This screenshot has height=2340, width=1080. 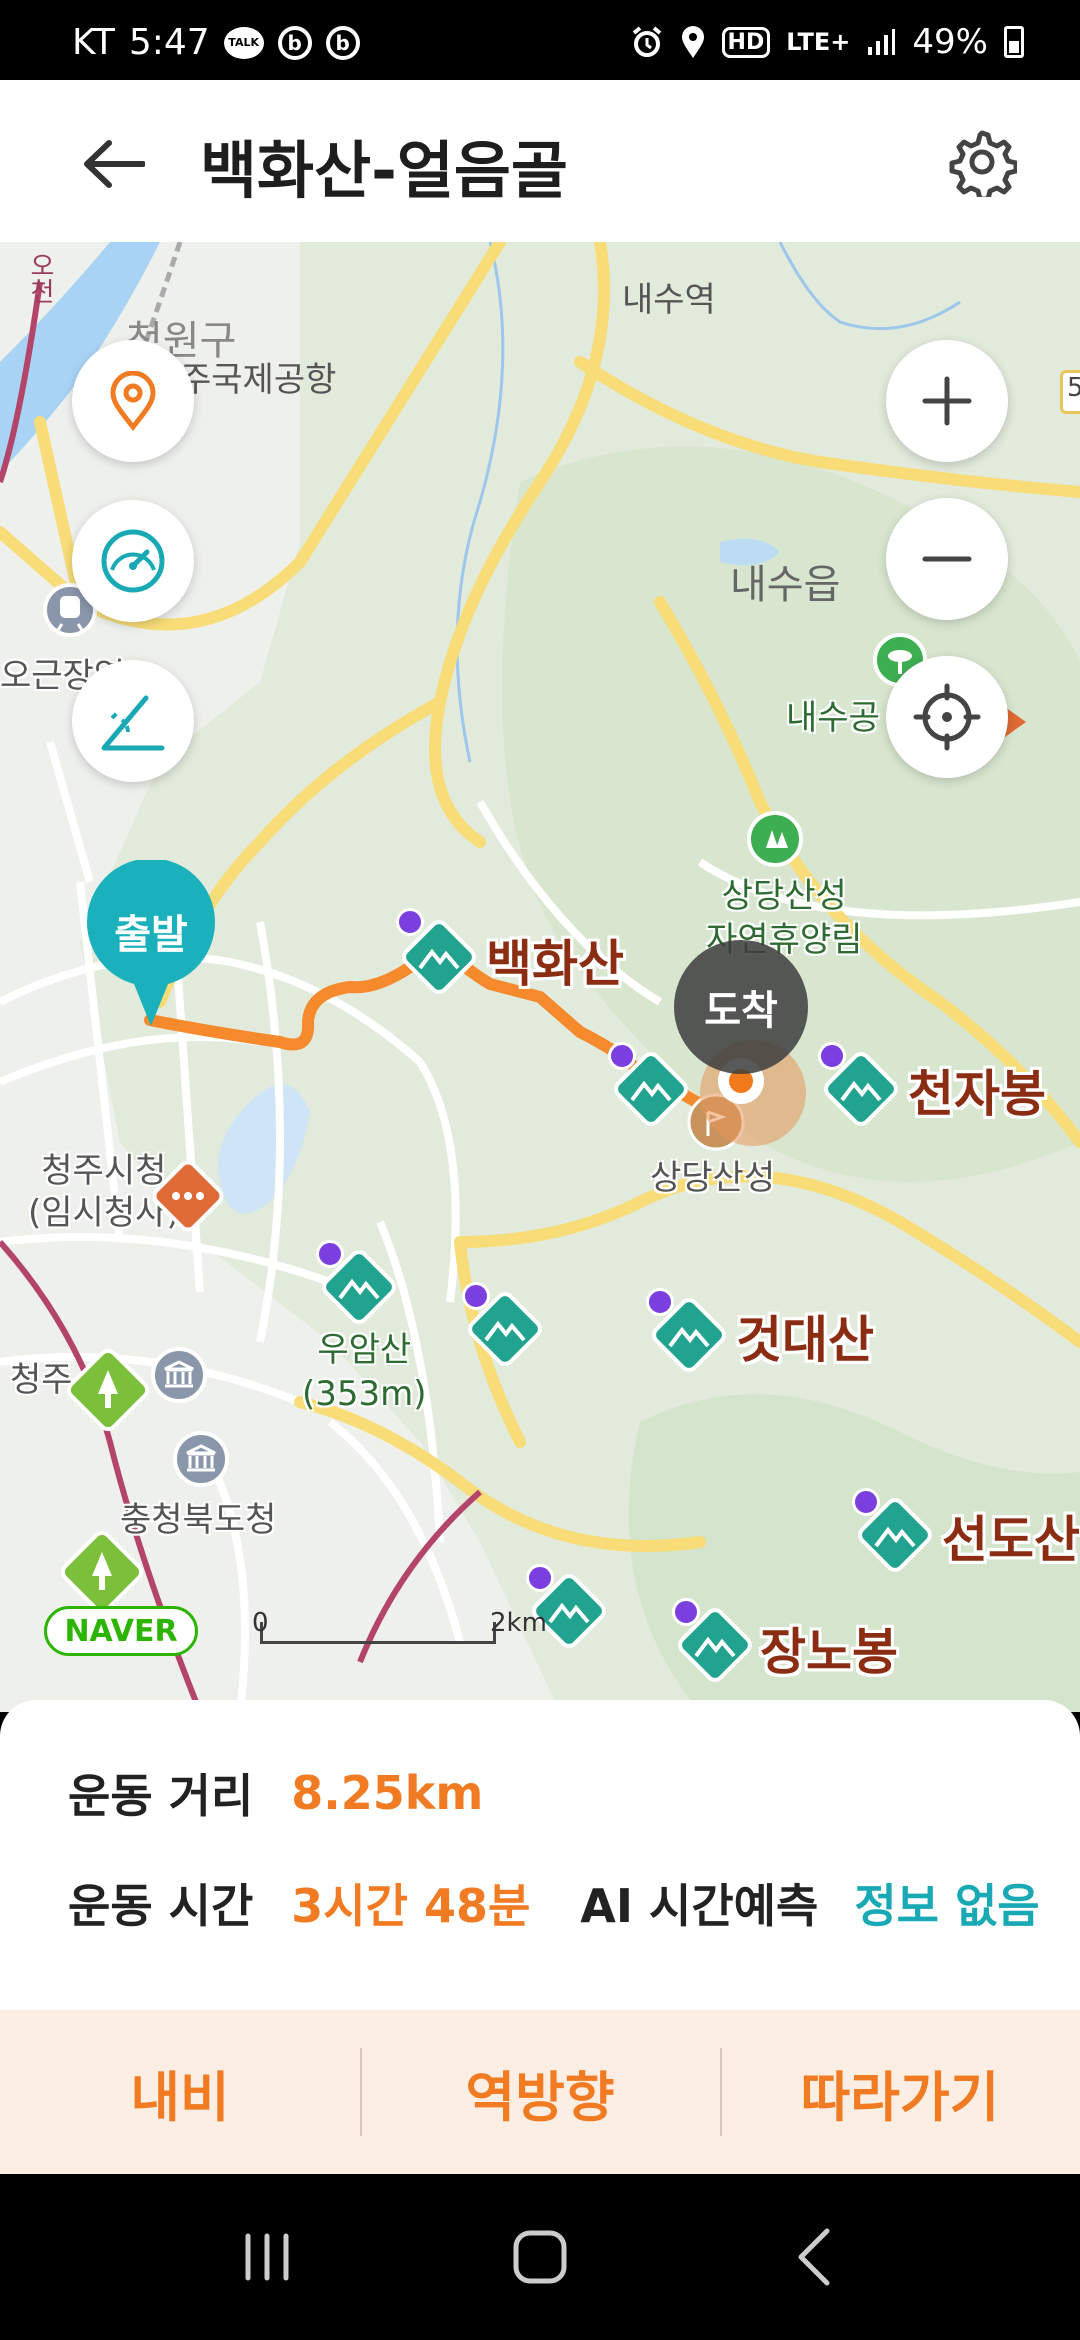 I want to click on recent-apps-icon, so click(x=267, y=2257).